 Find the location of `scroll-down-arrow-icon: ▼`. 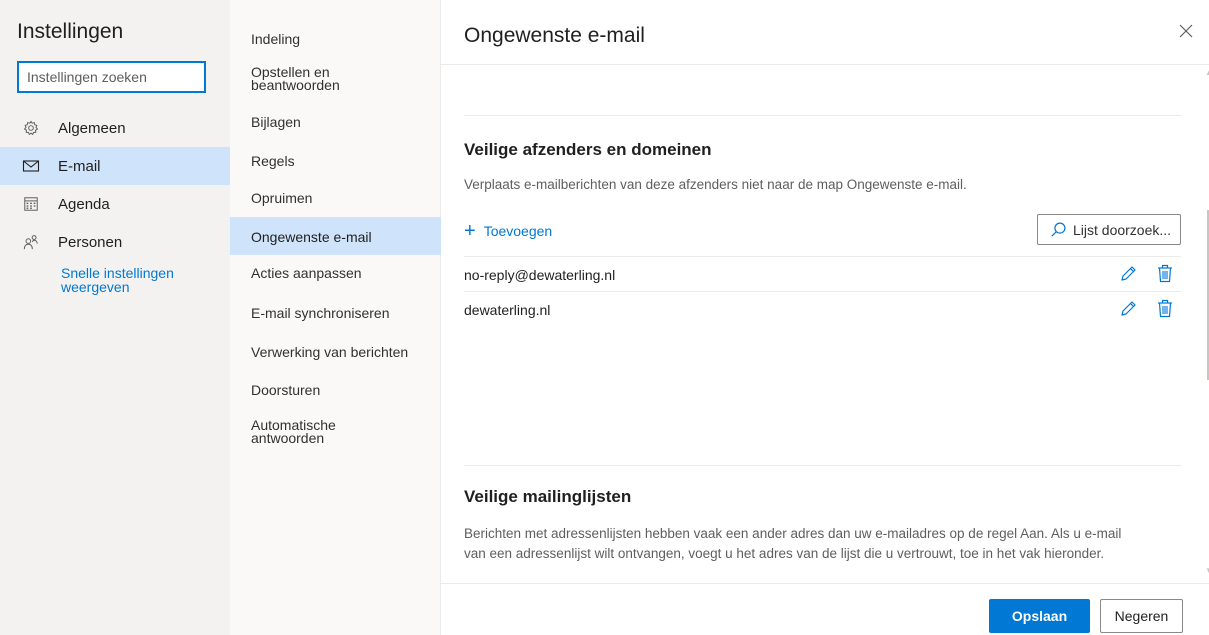

scroll-down-arrow-icon: ▼ is located at coordinates (1207, 570).